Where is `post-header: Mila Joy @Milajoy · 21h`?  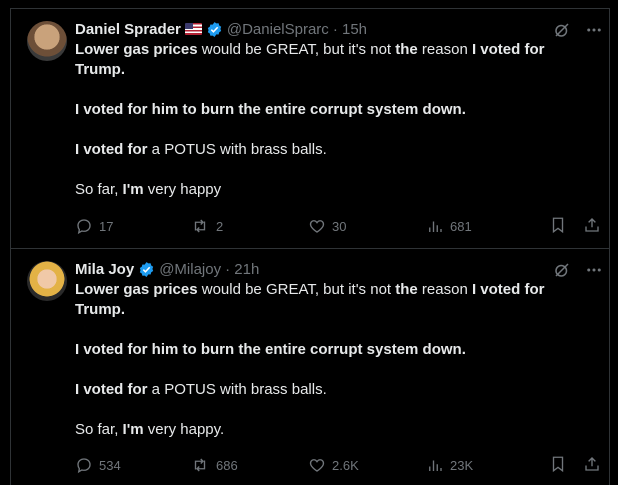 post-header: Mila Joy @Milajoy · 21h is located at coordinates (336, 269).